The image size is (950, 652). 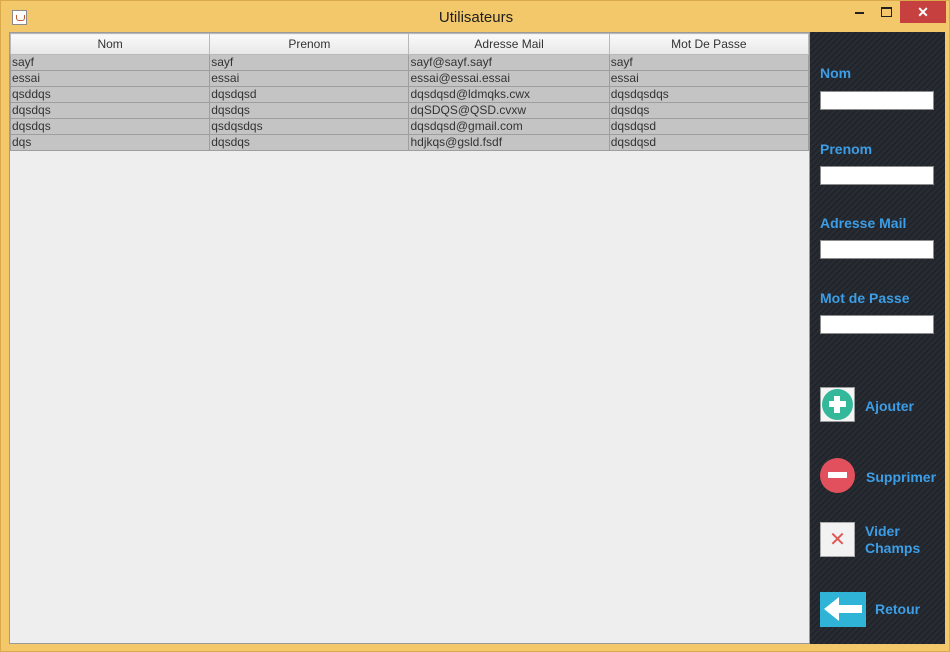 I want to click on minus-circle-icon, so click(x=837, y=475).